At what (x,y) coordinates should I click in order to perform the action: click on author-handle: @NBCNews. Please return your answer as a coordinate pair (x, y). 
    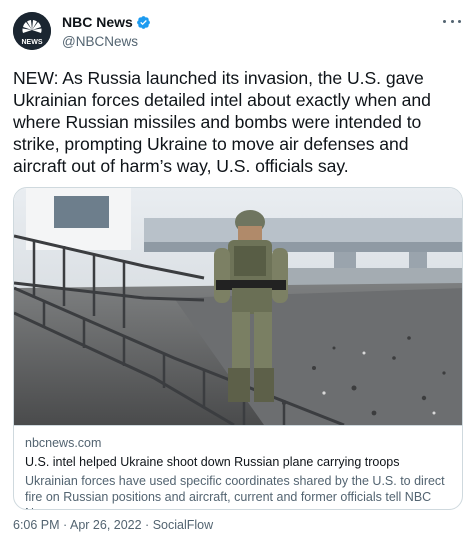
    Looking at the image, I should click on (106, 41).